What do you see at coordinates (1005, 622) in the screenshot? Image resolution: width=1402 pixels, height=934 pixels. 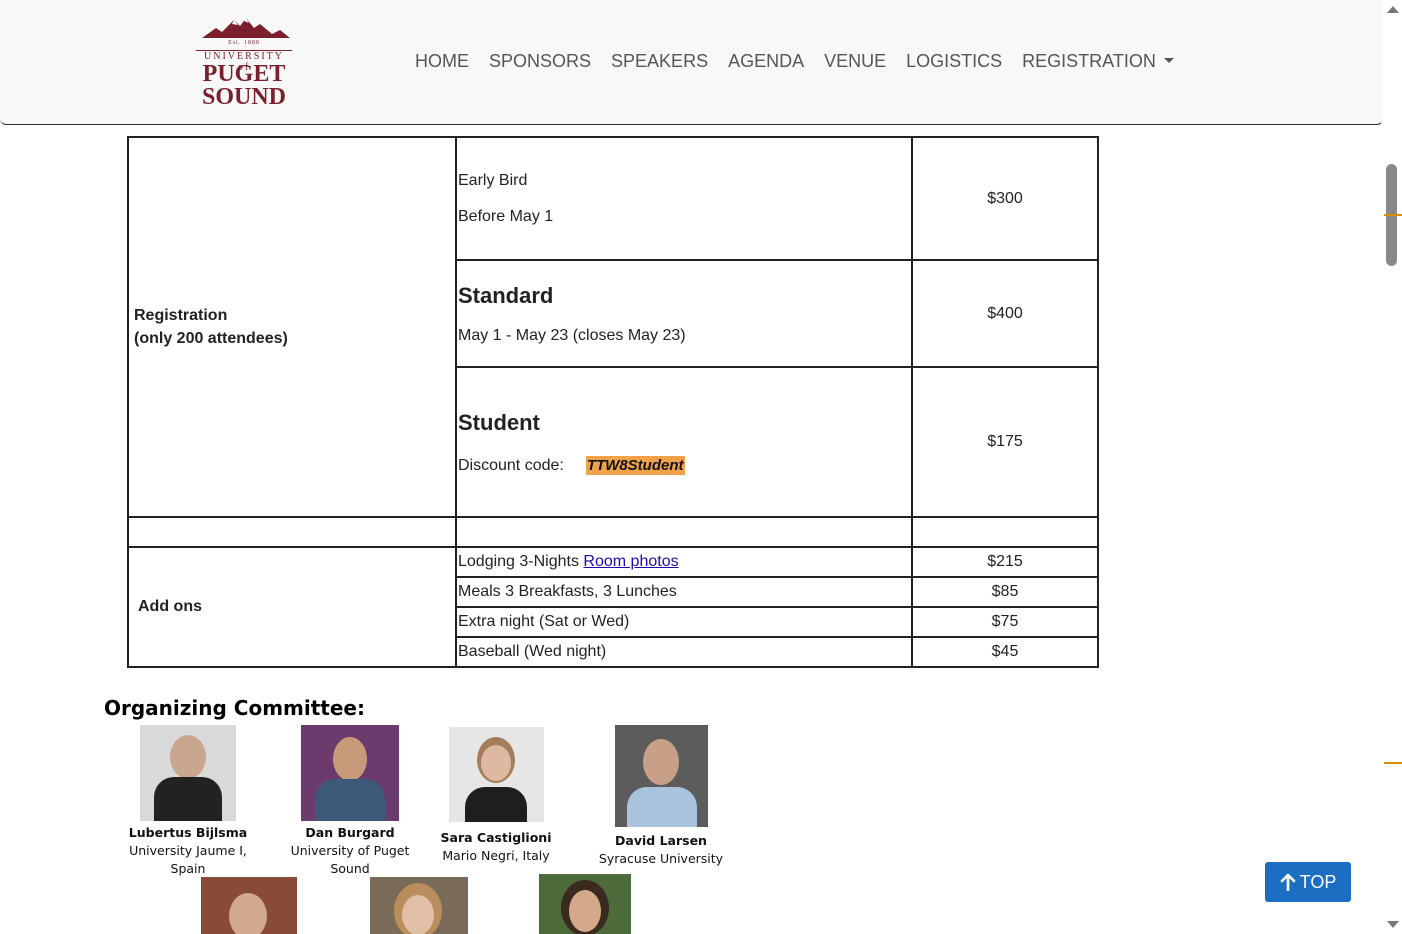 I see `addon-price: $75` at bounding box center [1005, 622].